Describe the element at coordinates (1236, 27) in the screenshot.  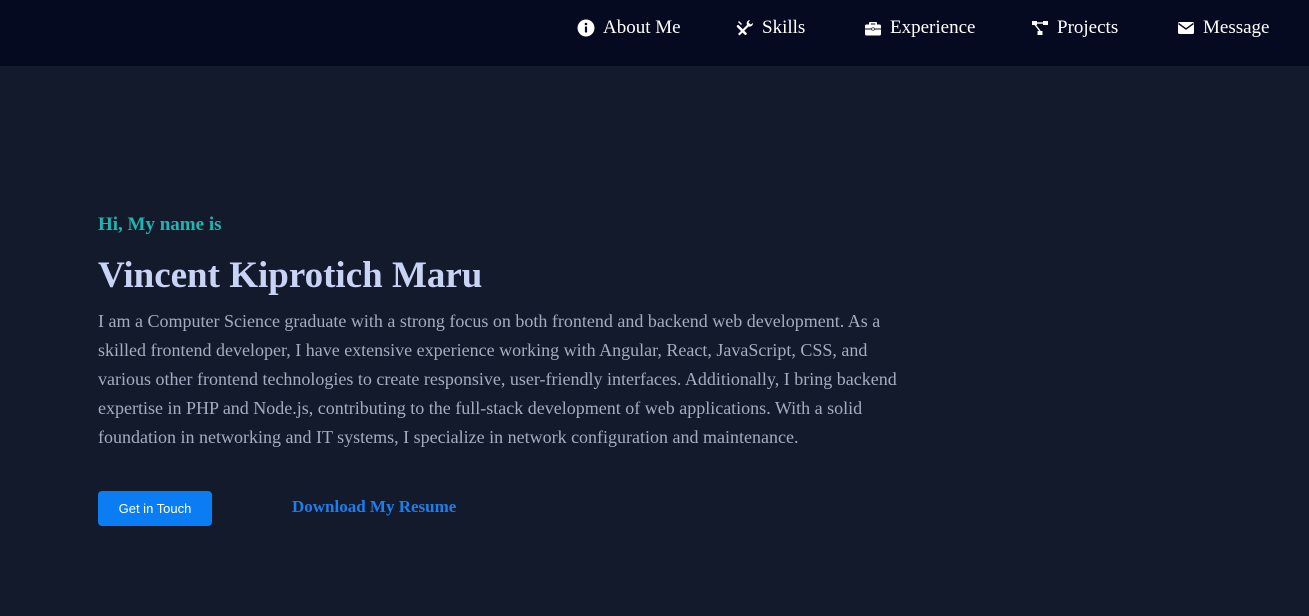
I see `nav-item-label: Message` at that location.